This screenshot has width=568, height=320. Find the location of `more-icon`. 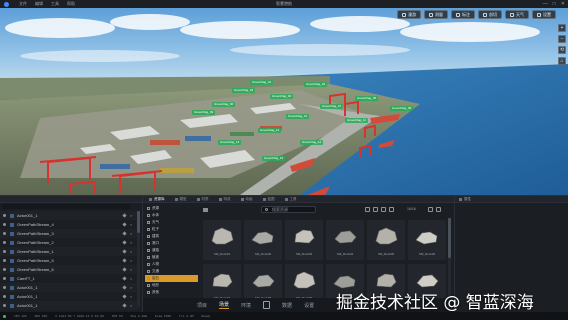

more-icon is located at coordinates (438, 209).